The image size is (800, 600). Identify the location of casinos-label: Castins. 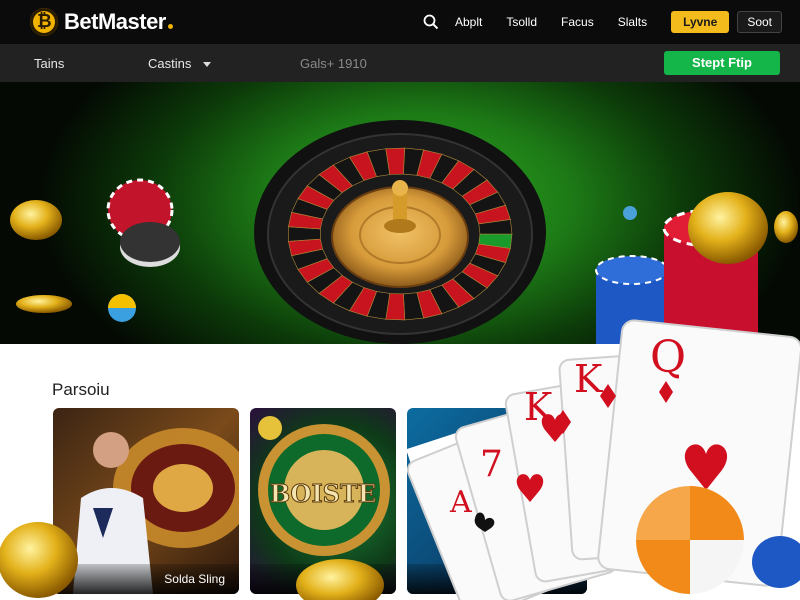
(170, 63).